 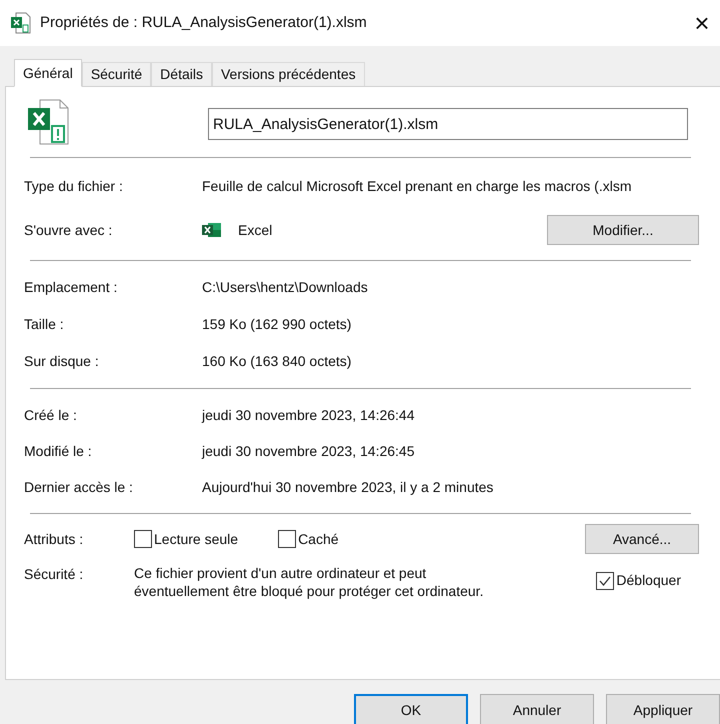 I want to click on field-label: Type du fichier :, so click(x=74, y=186).